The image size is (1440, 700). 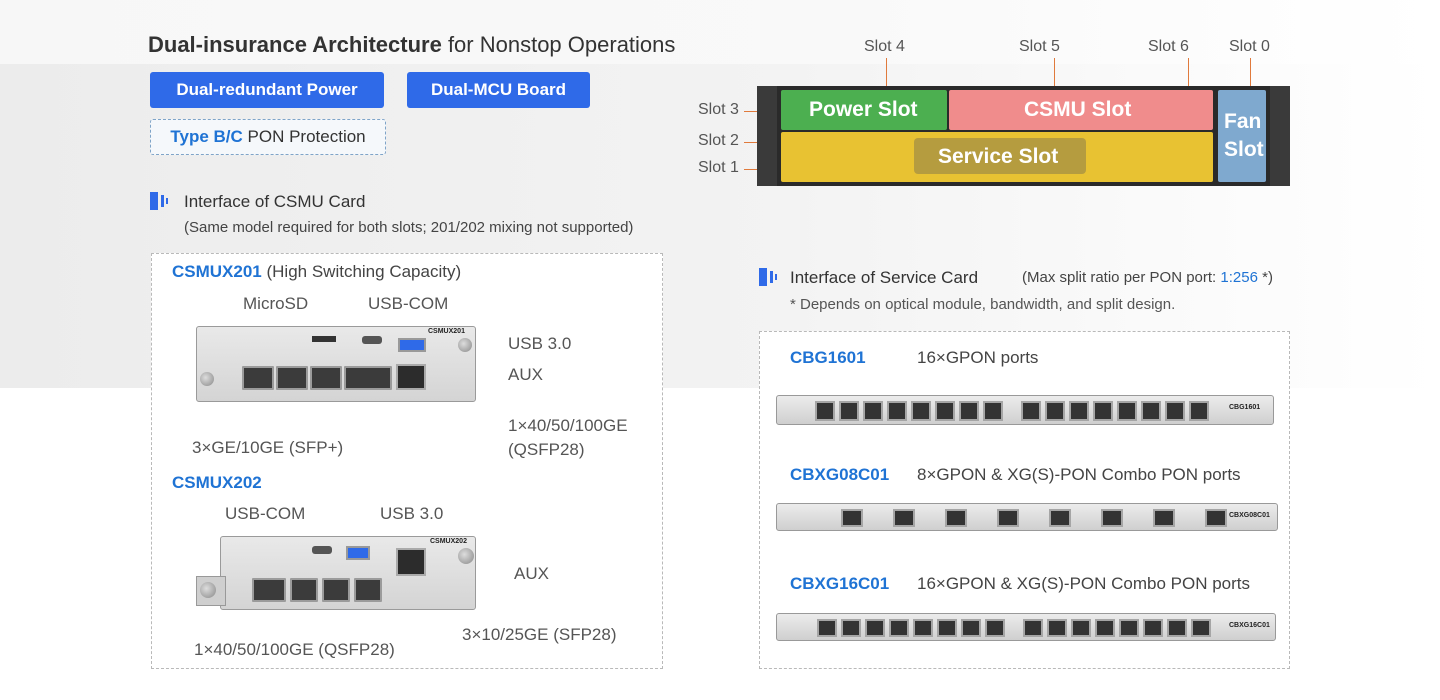 I want to click on csmu-heading: Interface of CSMU Card, so click(x=275, y=201).